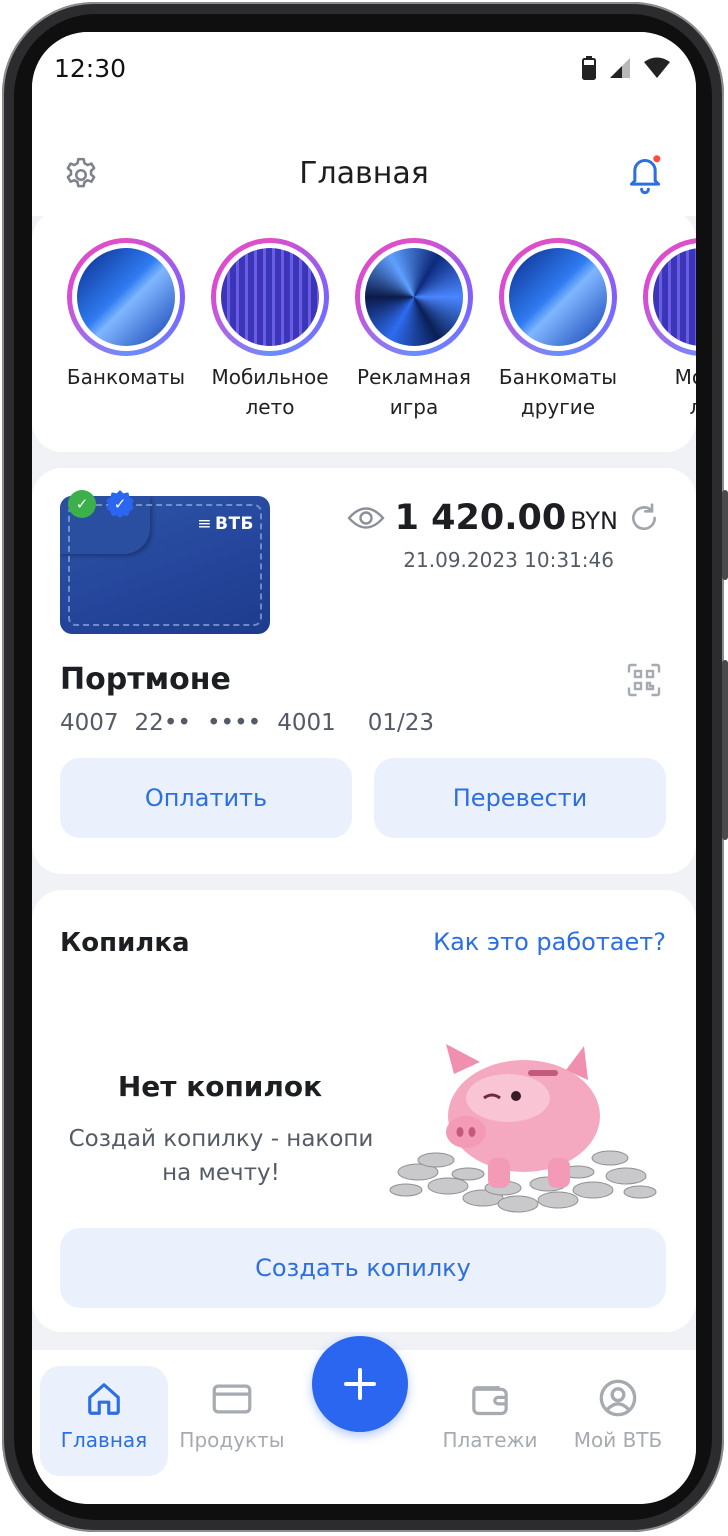  I want to click on bank-logo: ≡ ВТБ, so click(225, 524).